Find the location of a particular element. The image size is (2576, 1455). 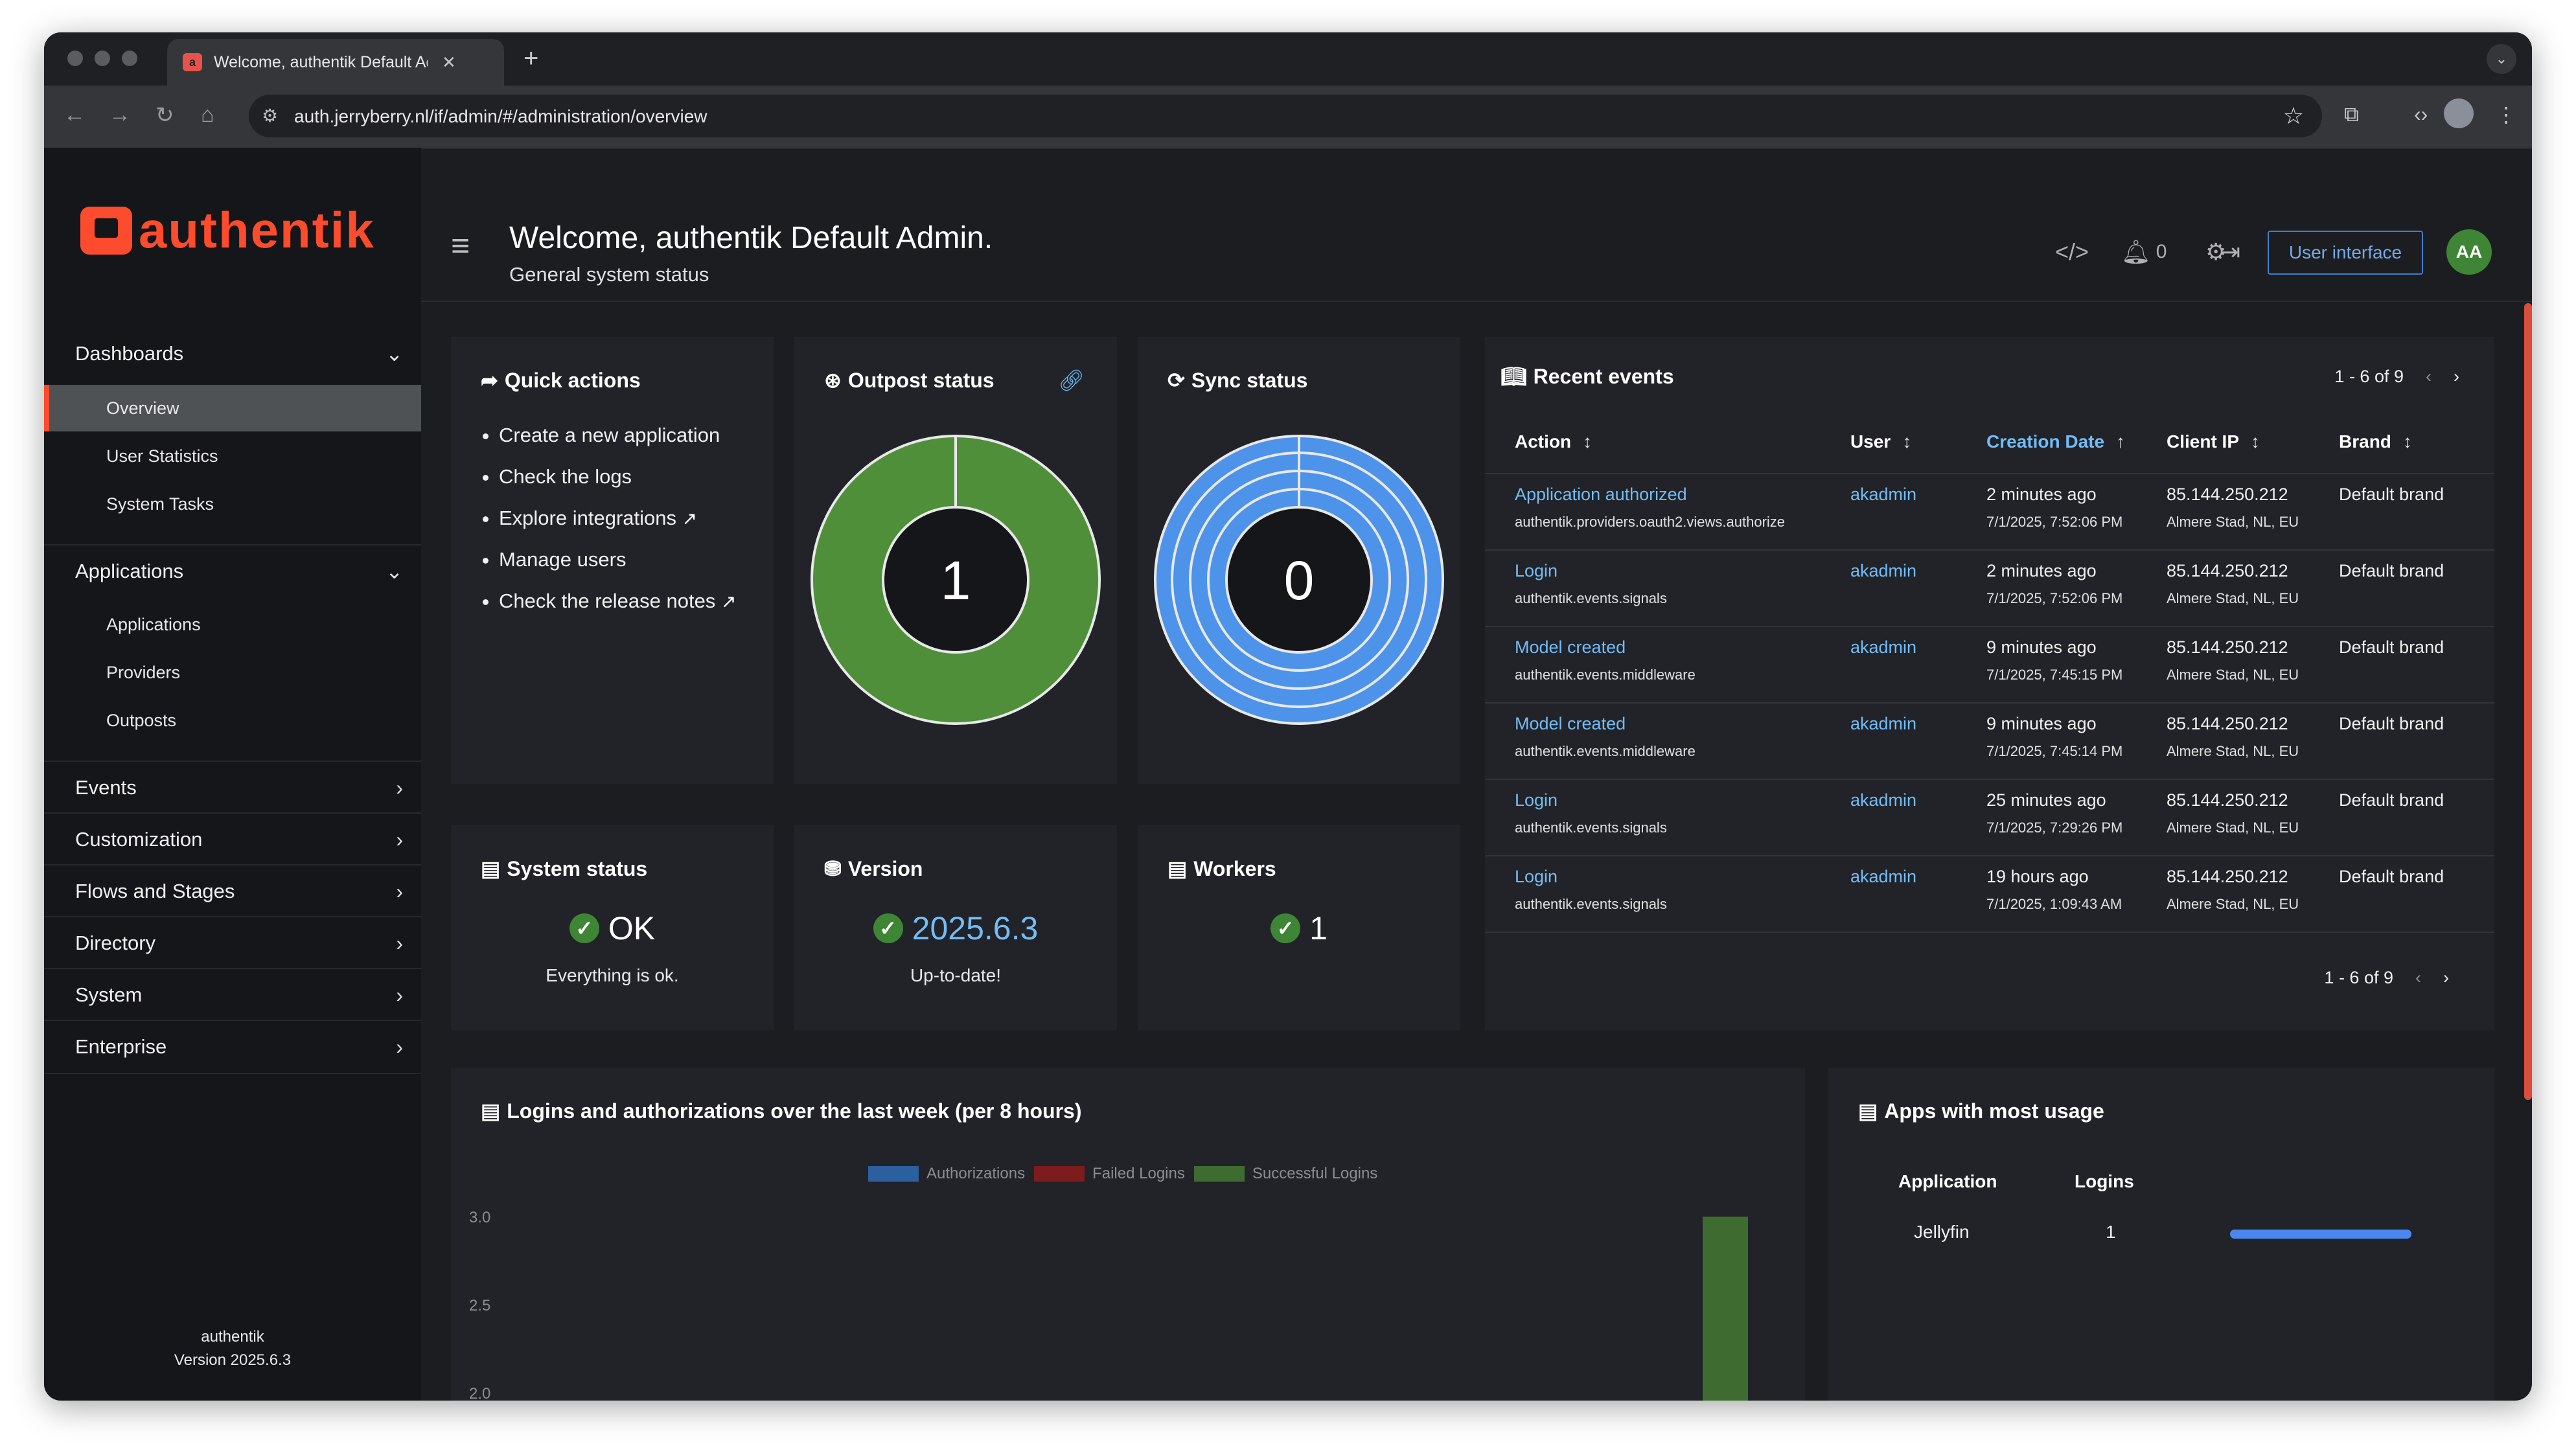

nav-section-enterprise: Enterprise › is located at coordinates (232, 1047).